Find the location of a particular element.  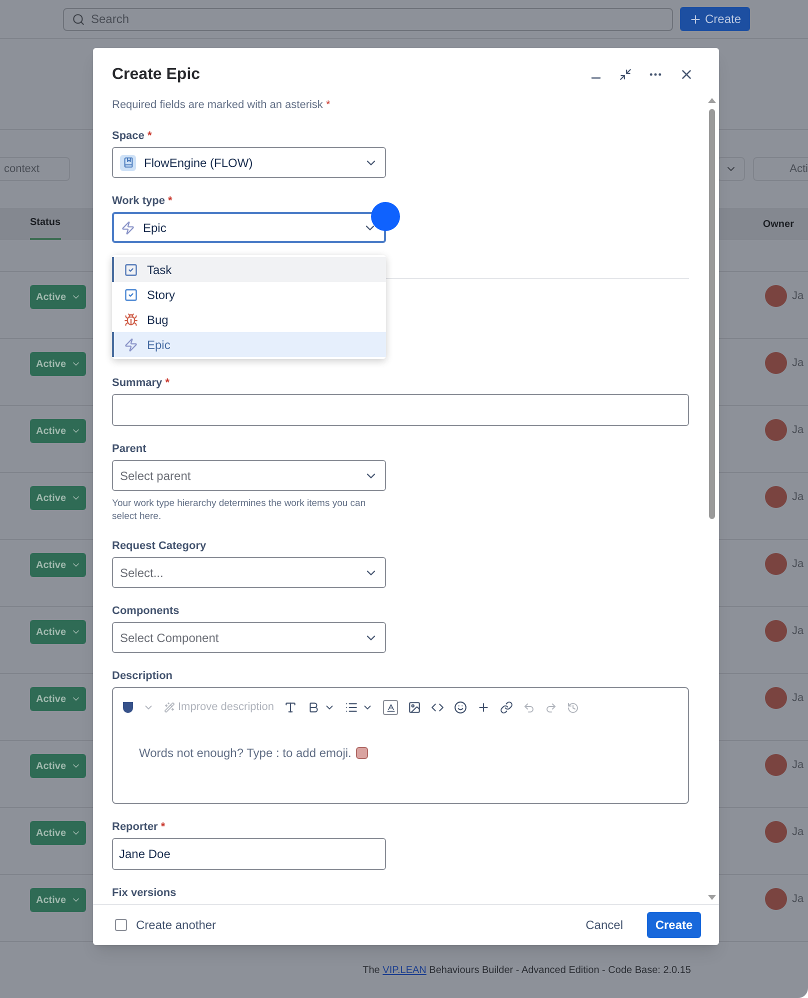

field-label: Parent is located at coordinates (130, 449).